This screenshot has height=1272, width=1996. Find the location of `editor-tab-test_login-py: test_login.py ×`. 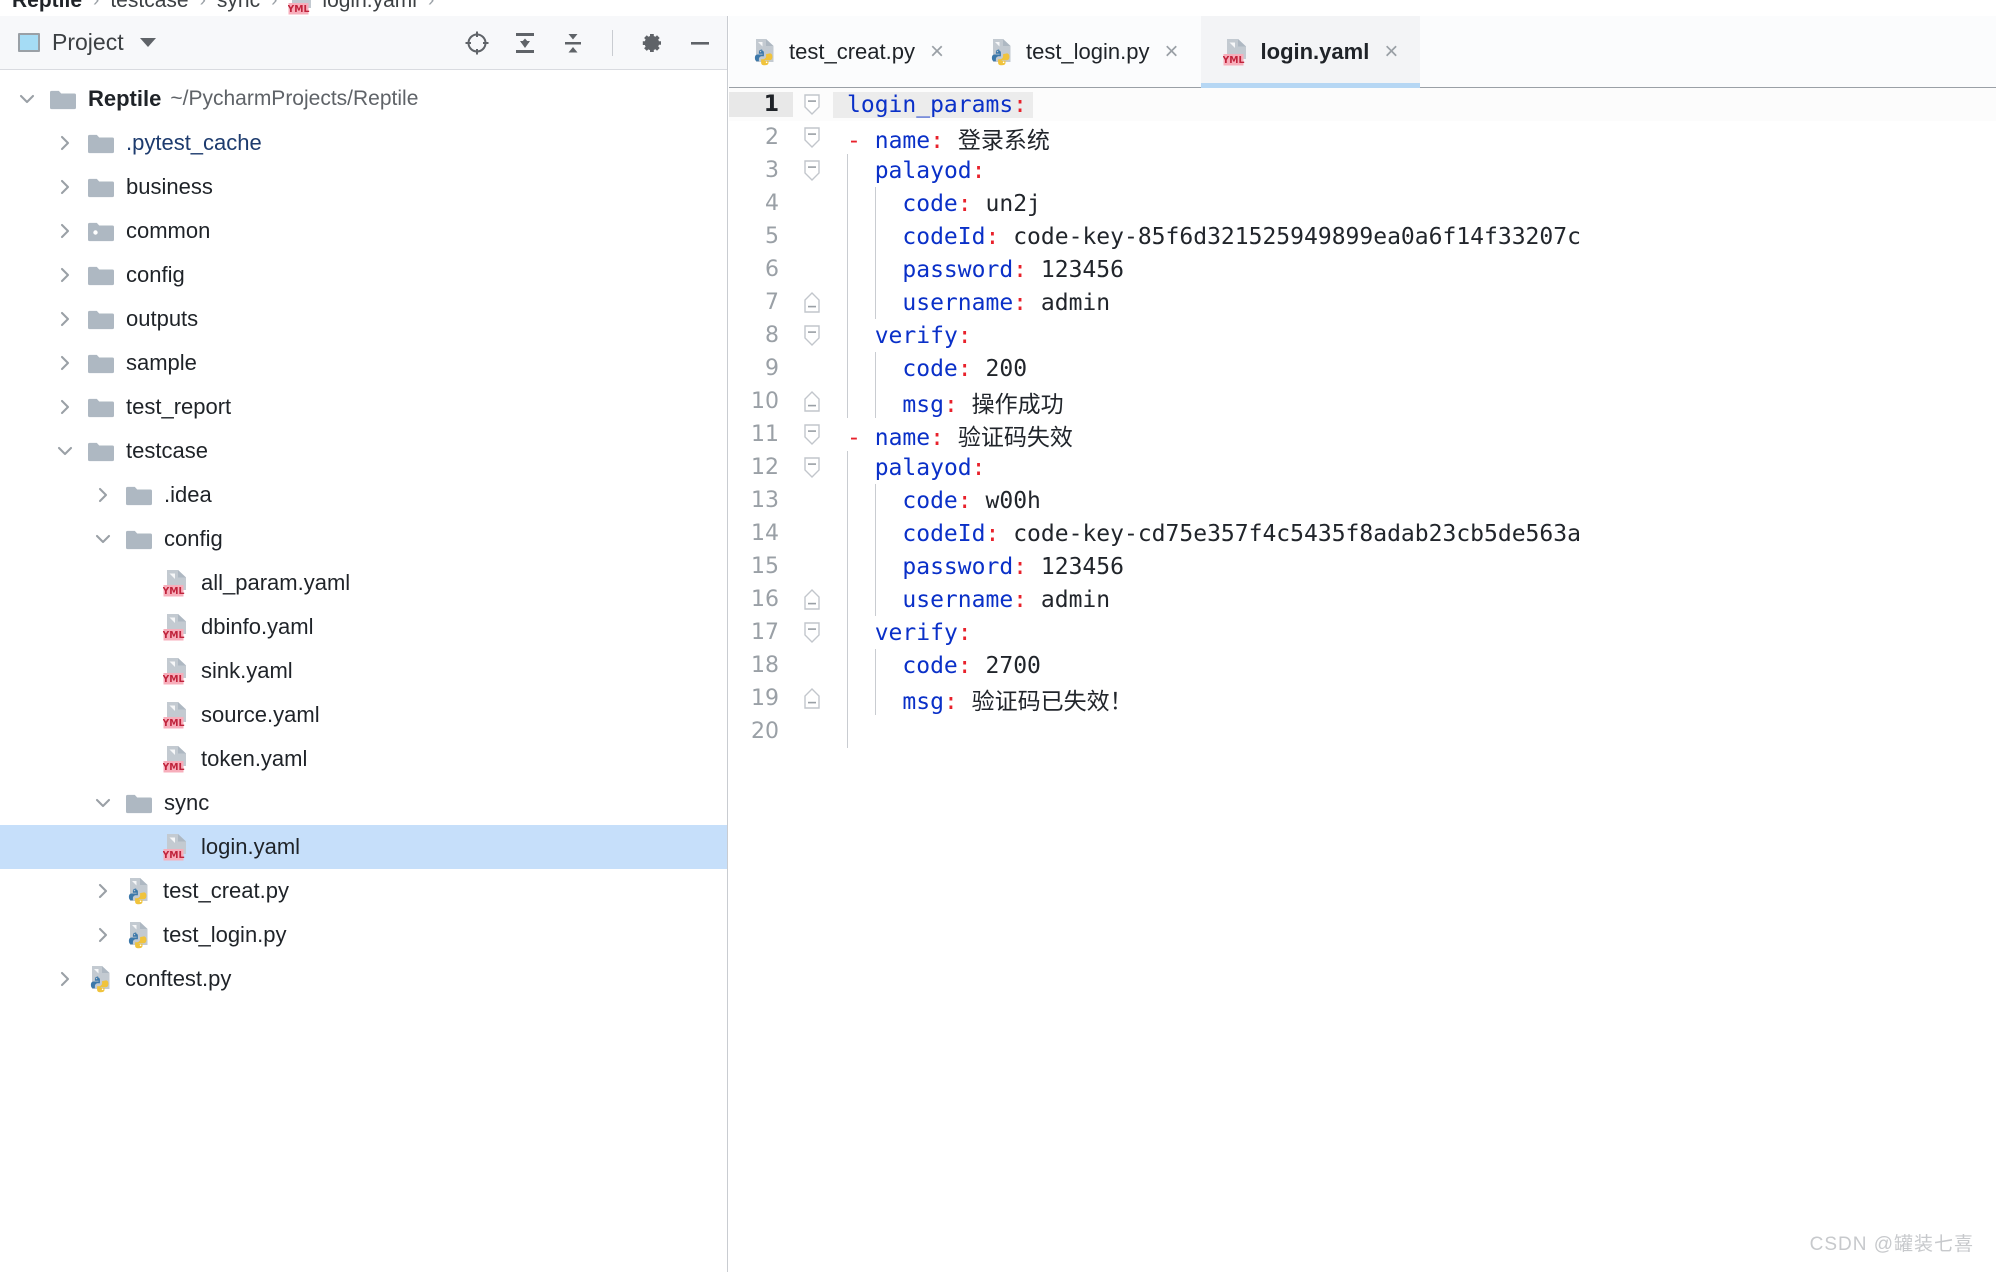

editor-tab-test_login-py: test_login.py × is located at coordinates (1083, 51).